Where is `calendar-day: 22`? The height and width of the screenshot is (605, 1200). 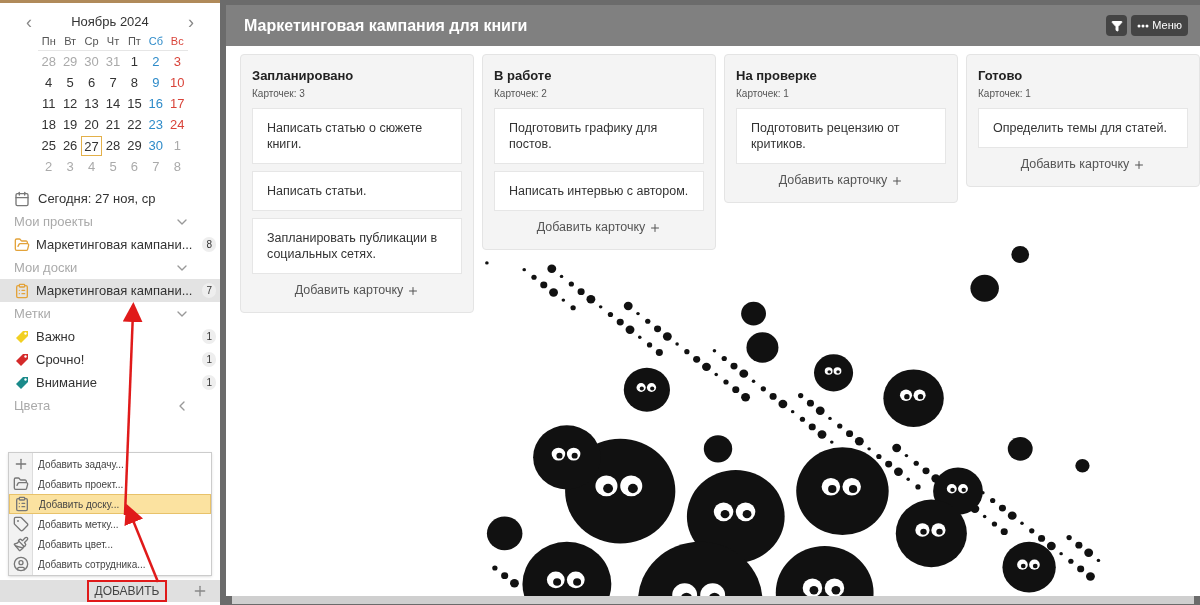 calendar-day: 22 is located at coordinates (134, 124).